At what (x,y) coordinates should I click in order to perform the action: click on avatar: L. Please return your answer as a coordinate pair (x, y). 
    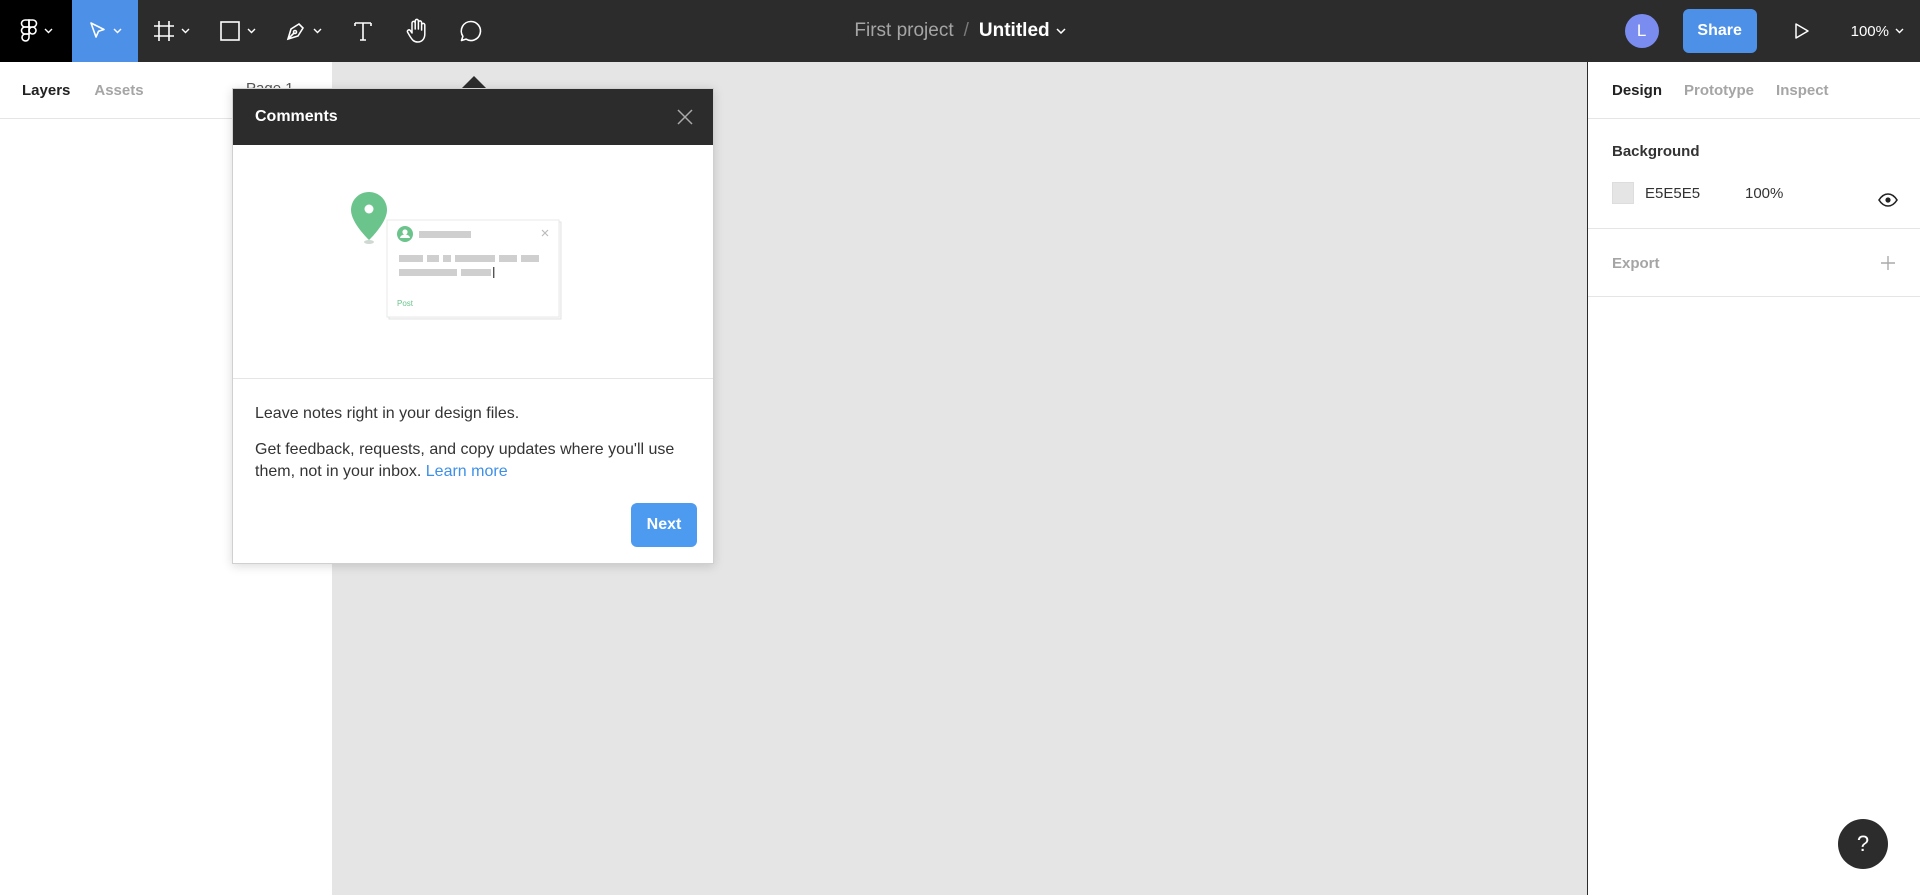
    Looking at the image, I should click on (1641, 31).